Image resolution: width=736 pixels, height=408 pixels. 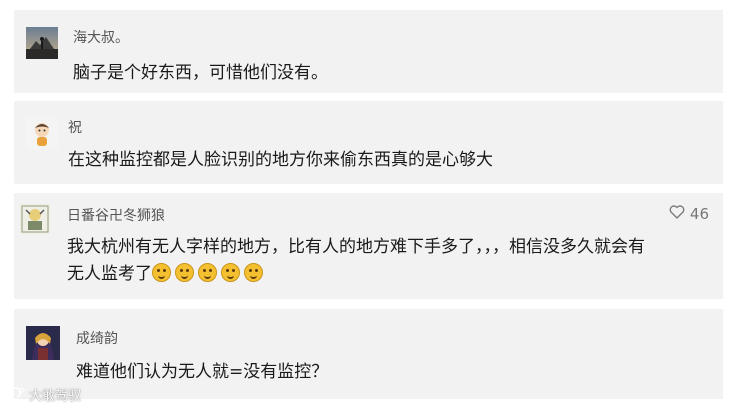 What do you see at coordinates (42, 43) in the screenshot?
I see `silhouette-avatar-icon` at bounding box center [42, 43].